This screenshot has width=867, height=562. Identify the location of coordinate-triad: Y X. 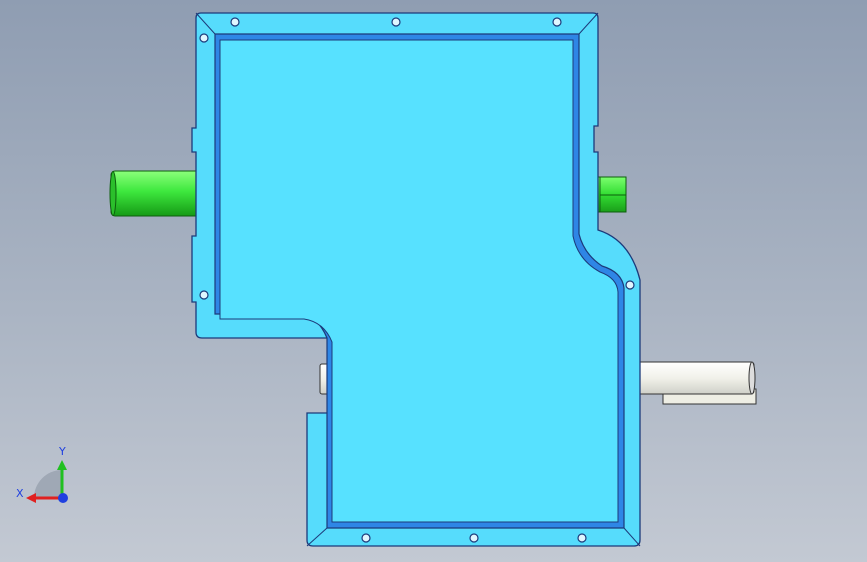
(42, 474).